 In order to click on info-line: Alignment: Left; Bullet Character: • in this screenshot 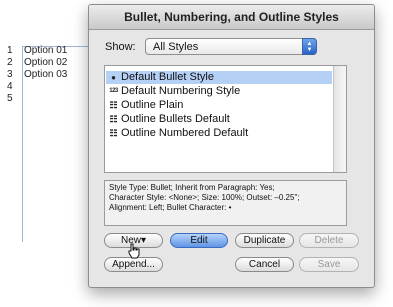, I will do `click(170, 207)`.